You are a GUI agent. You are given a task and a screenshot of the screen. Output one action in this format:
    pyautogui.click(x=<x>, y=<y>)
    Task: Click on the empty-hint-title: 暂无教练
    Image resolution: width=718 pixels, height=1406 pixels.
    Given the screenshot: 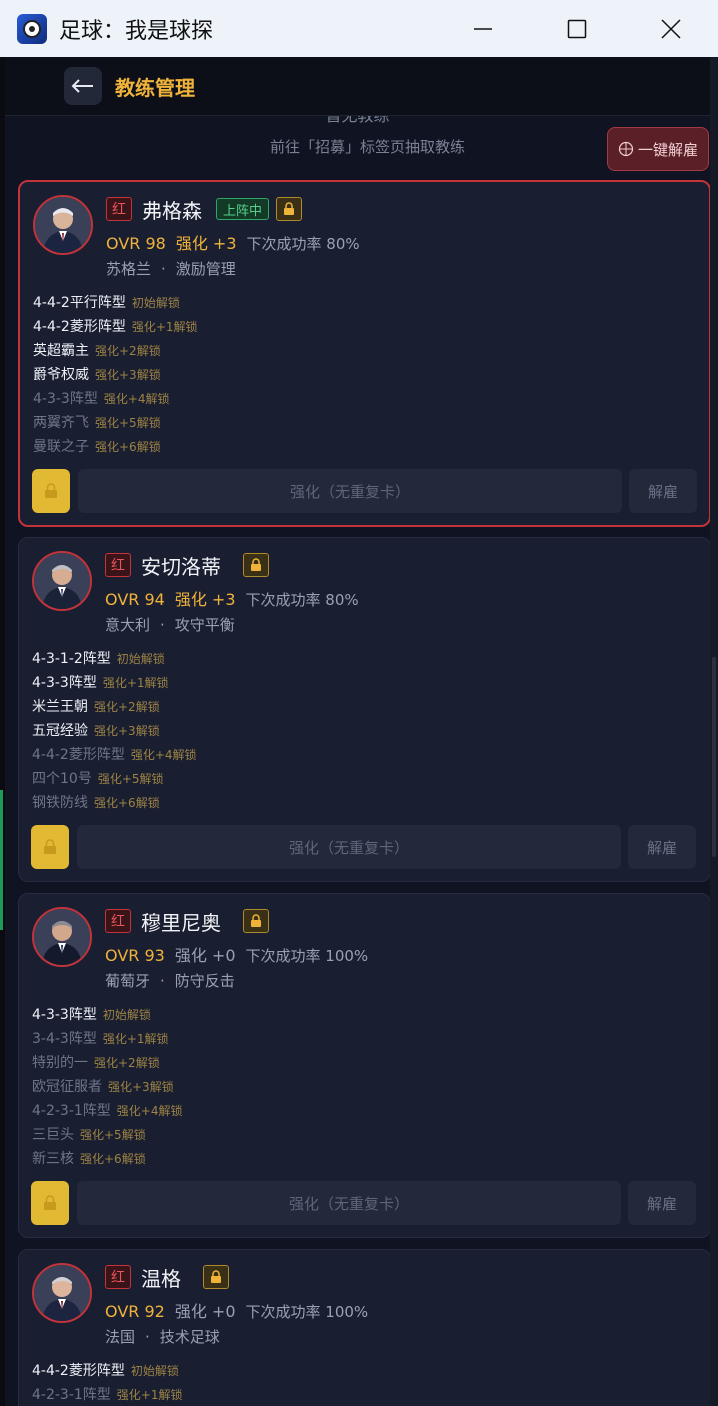 What is the action you would take?
    pyautogui.click(x=357, y=121)
    